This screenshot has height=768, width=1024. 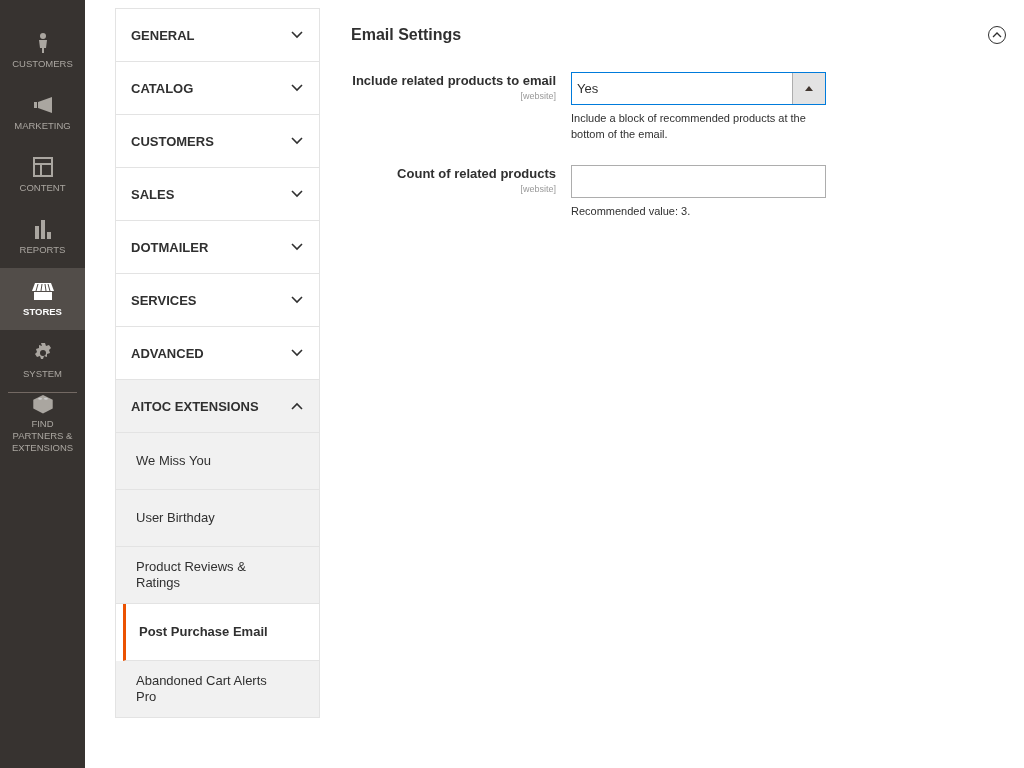 What do you see at coordinates (406, 35) in the screenshot?
I see `section-title: Email Settings` at bounding box center [406, 35].